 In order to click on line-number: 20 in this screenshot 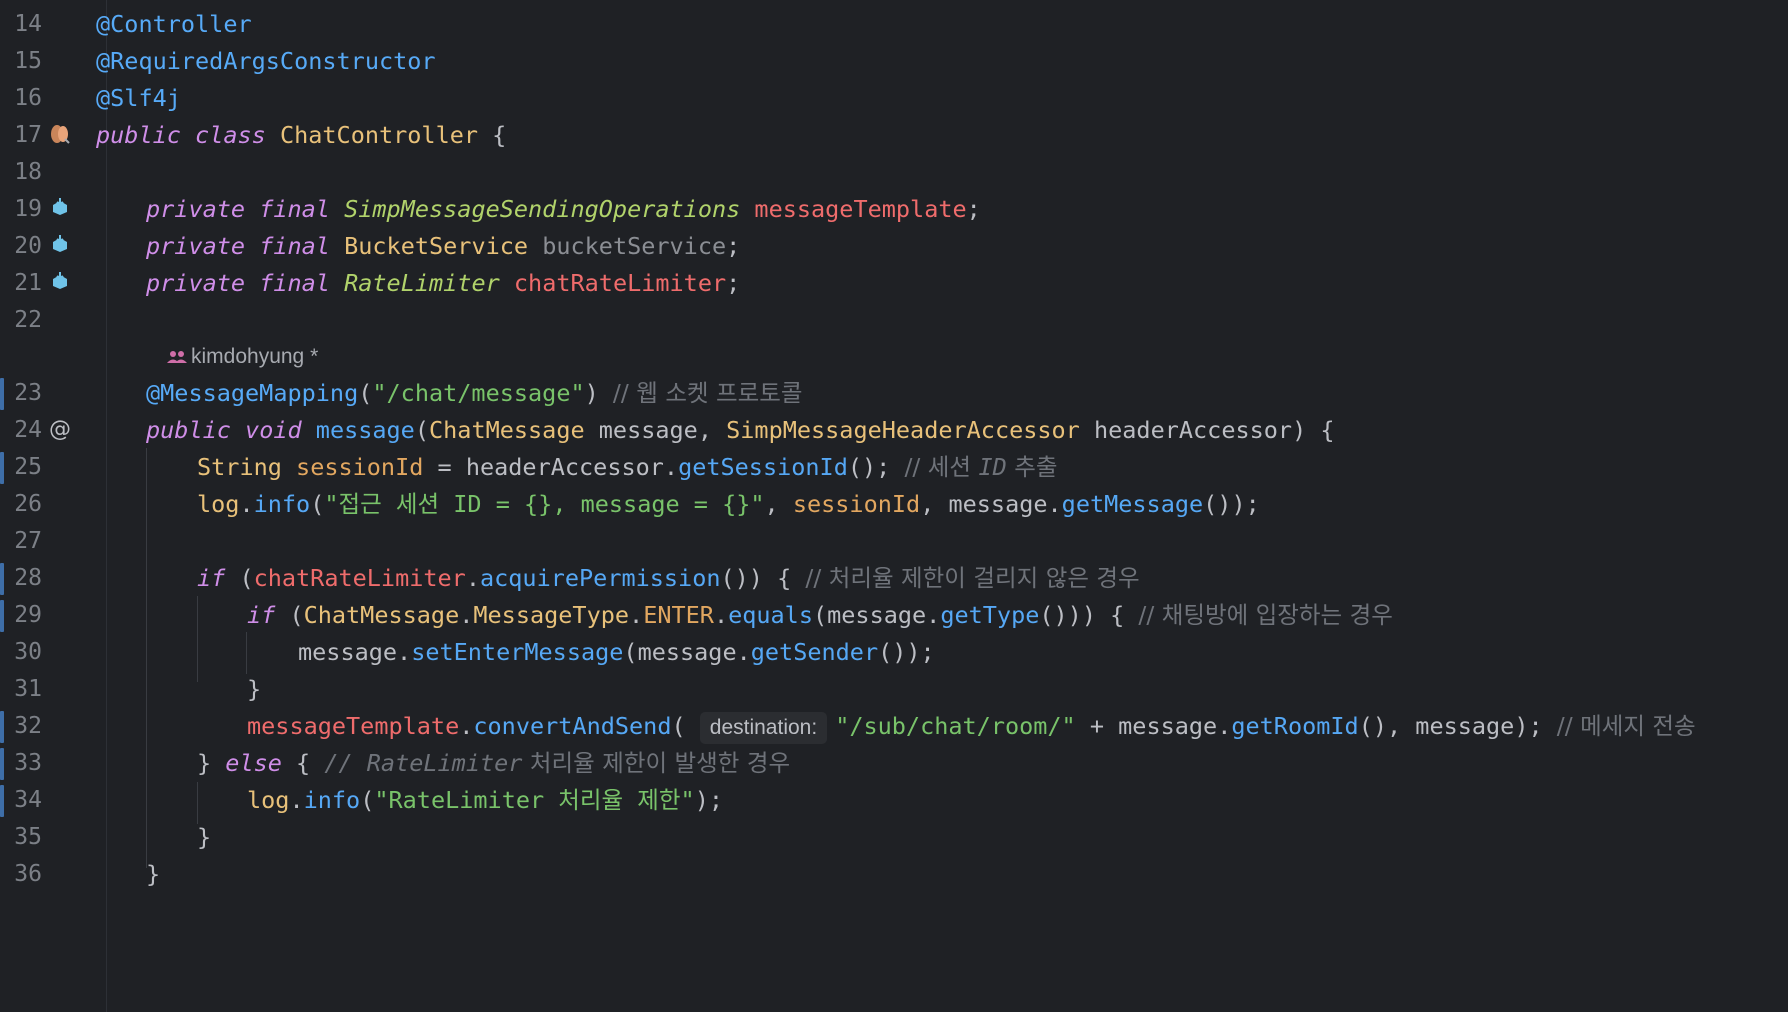, I will do `click(28, 246)`.